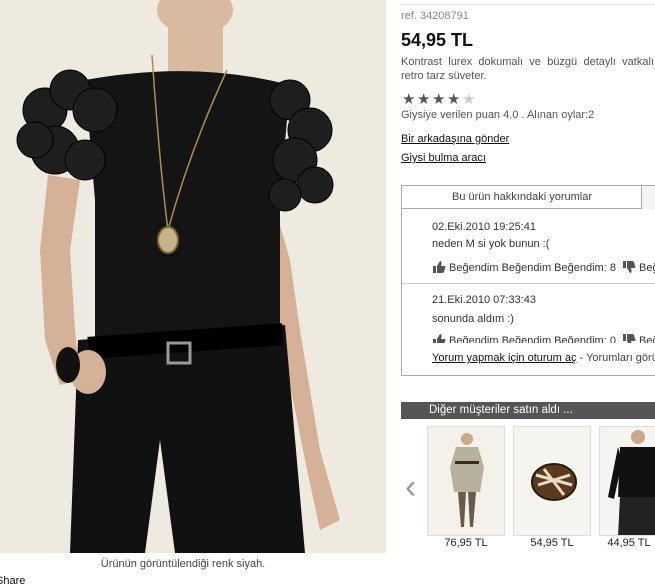 This screenshot has height=588, width=655. Describe the element at coordinates (615, 358) in the screenshot. I see `view-reviews-text: - Yorumları görü` at that location.